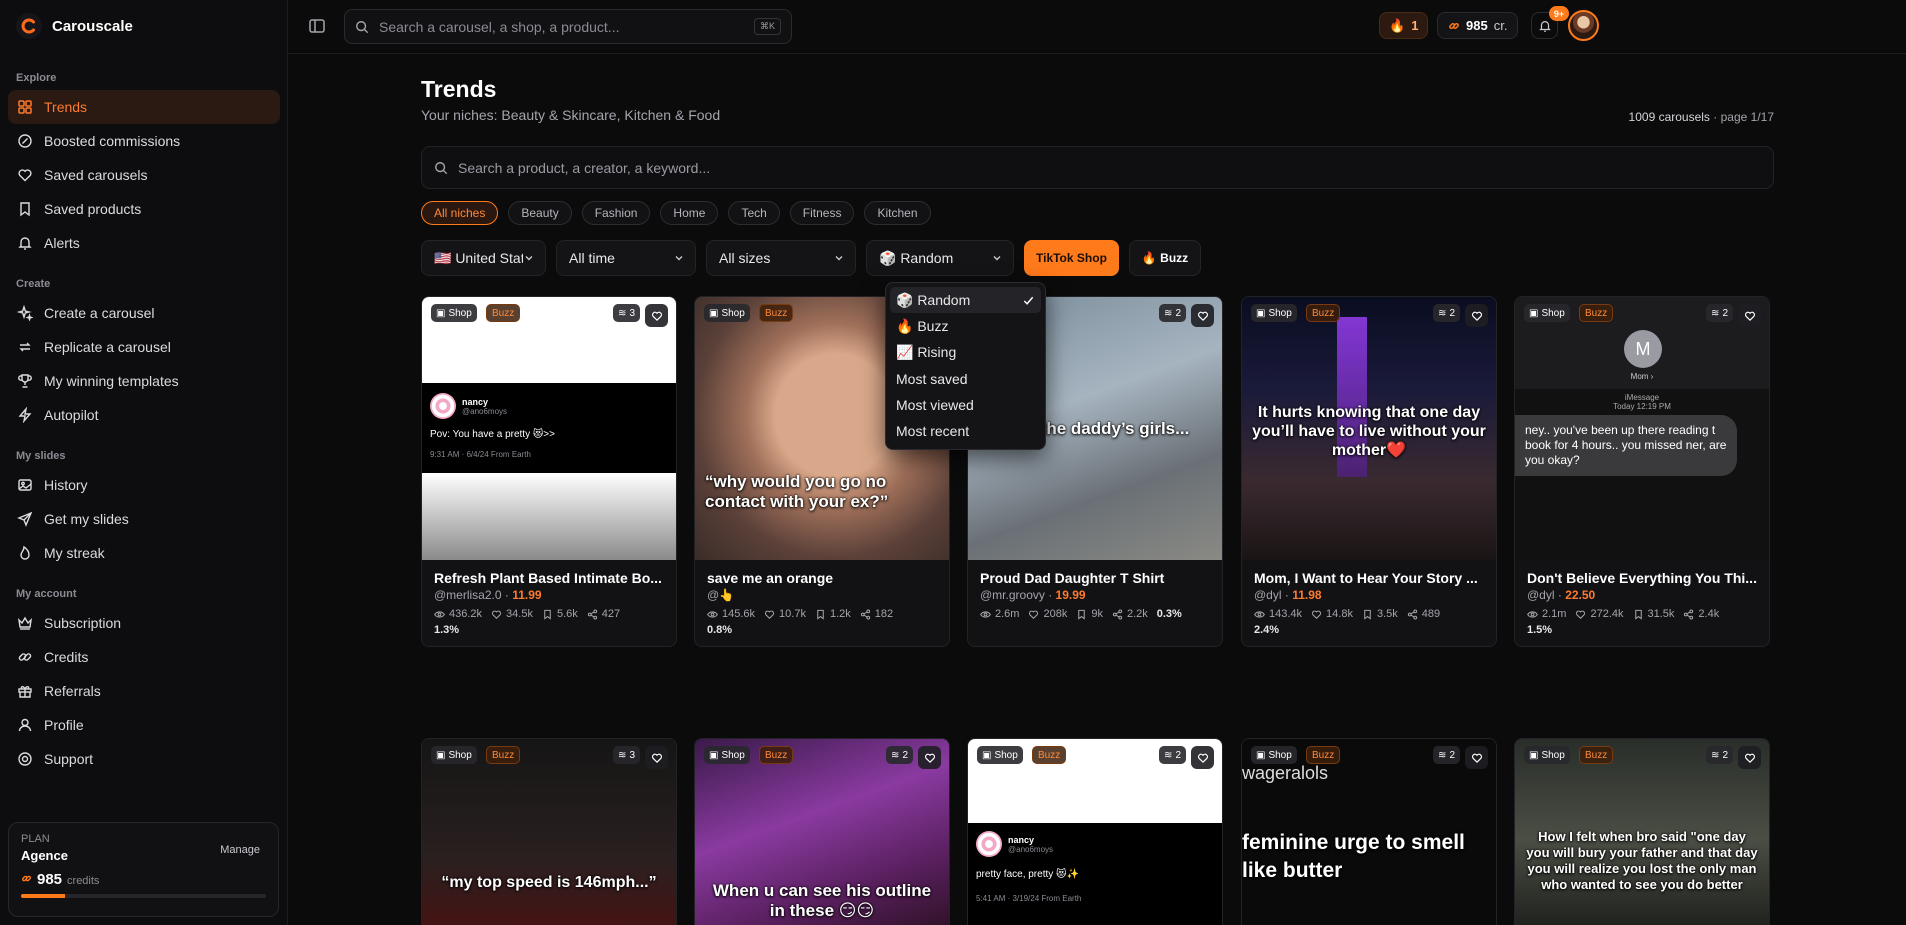 The height and width of the screenshot is (925, 1906). I want to click on slide-count: 2, so click(1178, 313).